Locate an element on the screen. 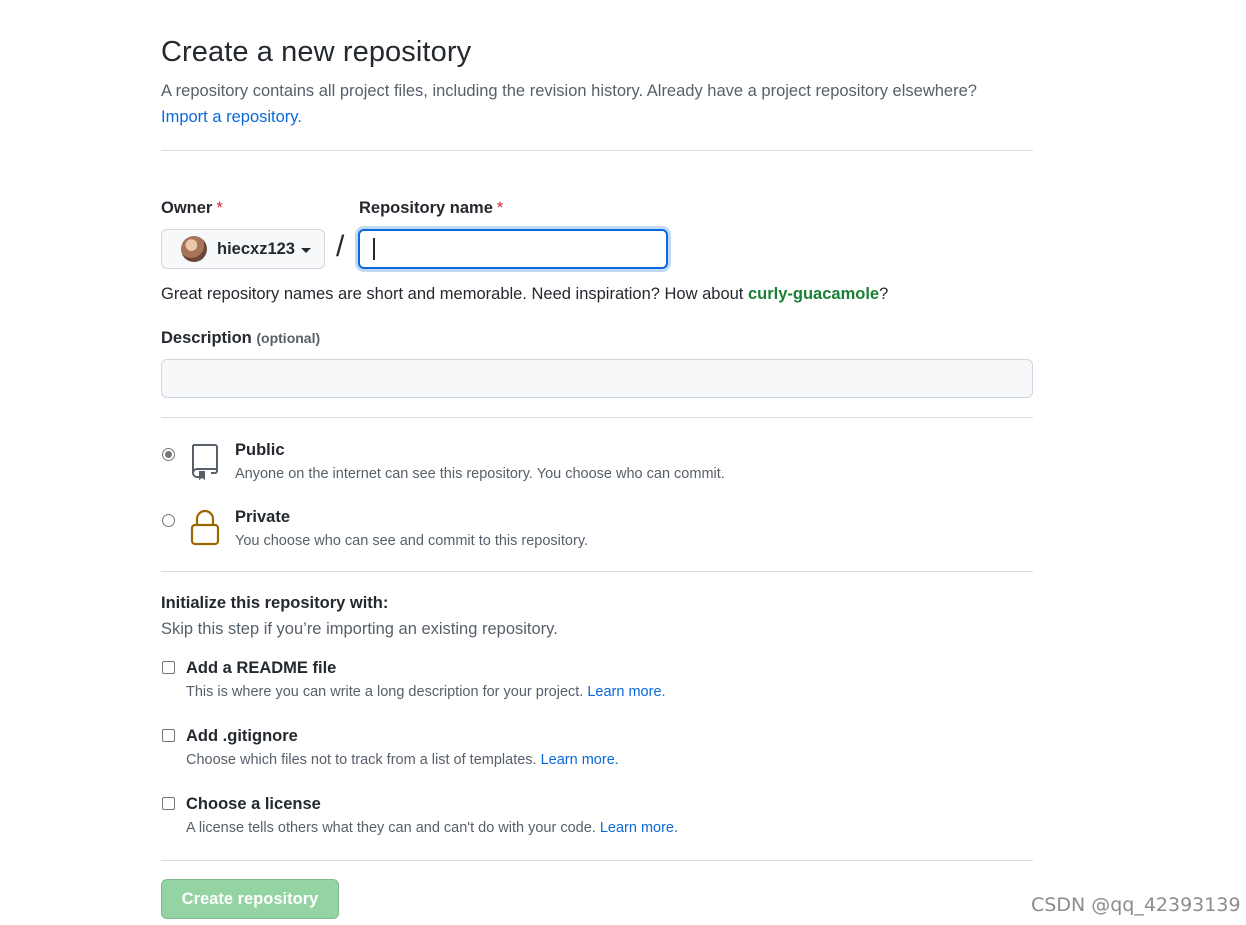  description-label-text: Description is located at coordinates (206, 338).